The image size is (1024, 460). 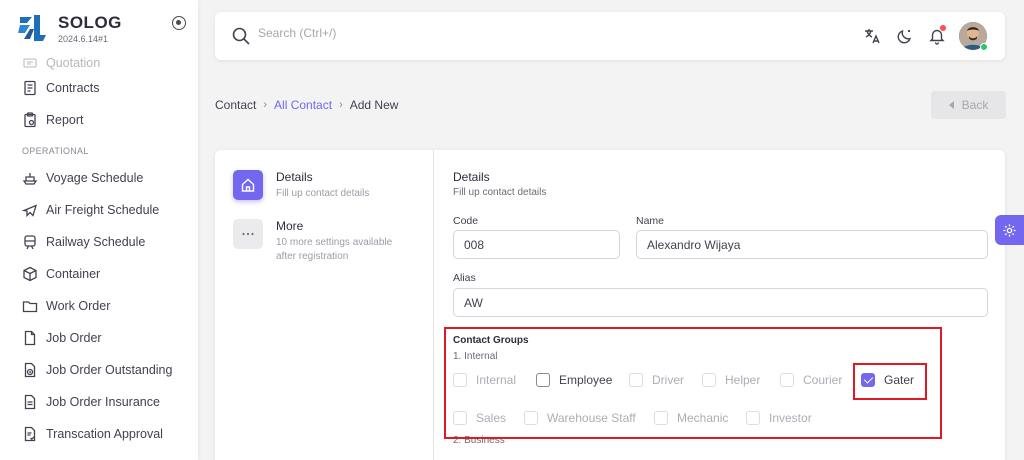 What do you see at coordinates (323, 193) in the screenshot?
I see `step-subtitle: Fill up contact details` at bounding box center [323, 193].